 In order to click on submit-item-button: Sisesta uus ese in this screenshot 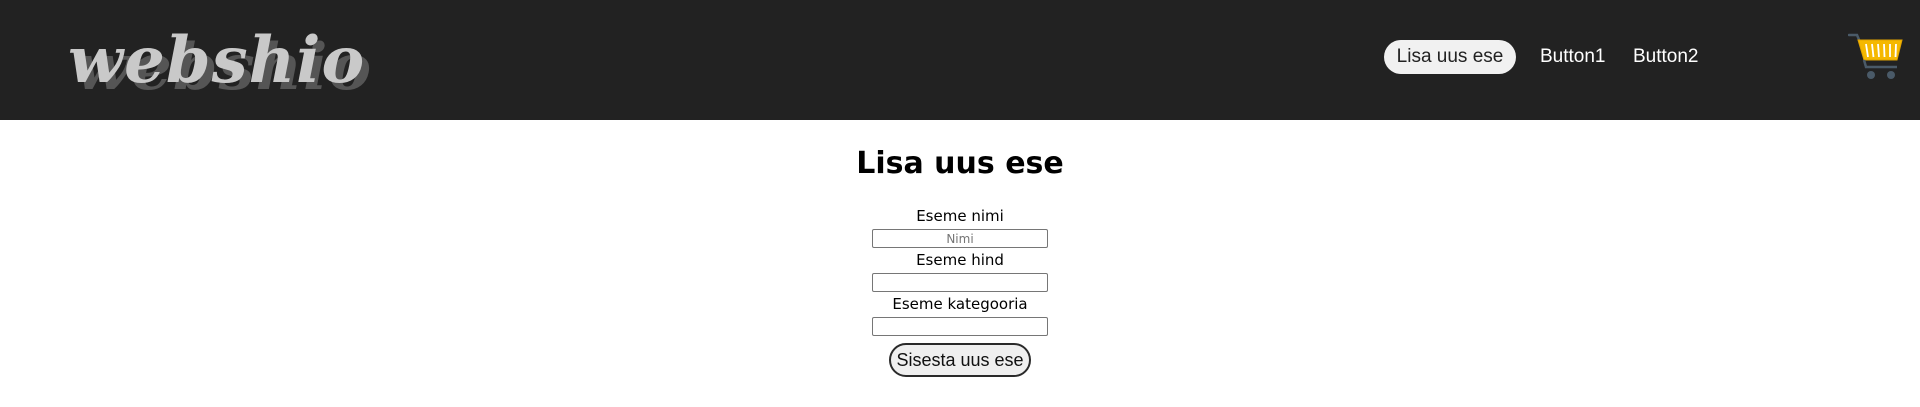, I will do `click(960, 360)`.